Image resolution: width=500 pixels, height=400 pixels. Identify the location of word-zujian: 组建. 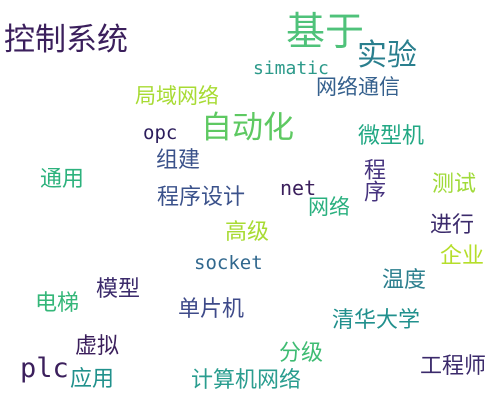
(178, 160).